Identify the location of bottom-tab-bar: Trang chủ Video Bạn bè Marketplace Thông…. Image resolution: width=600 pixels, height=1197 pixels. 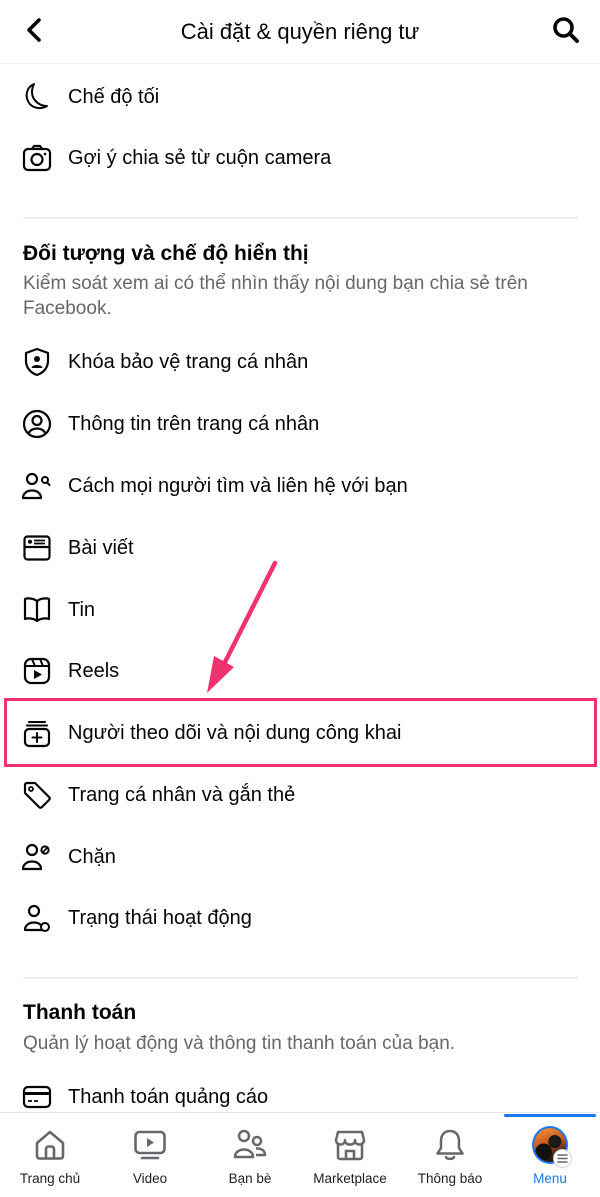
(300, 1154).